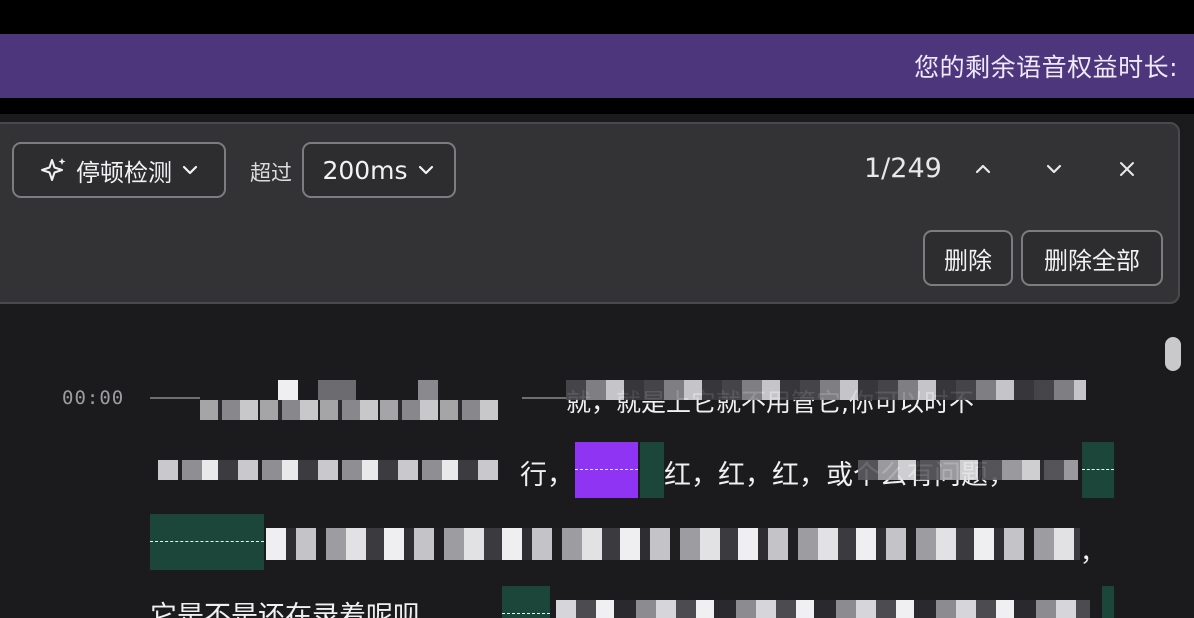 This screenshot has width=1194, height=618. I want to click on close-toolbar-button, so click(1127, 169).